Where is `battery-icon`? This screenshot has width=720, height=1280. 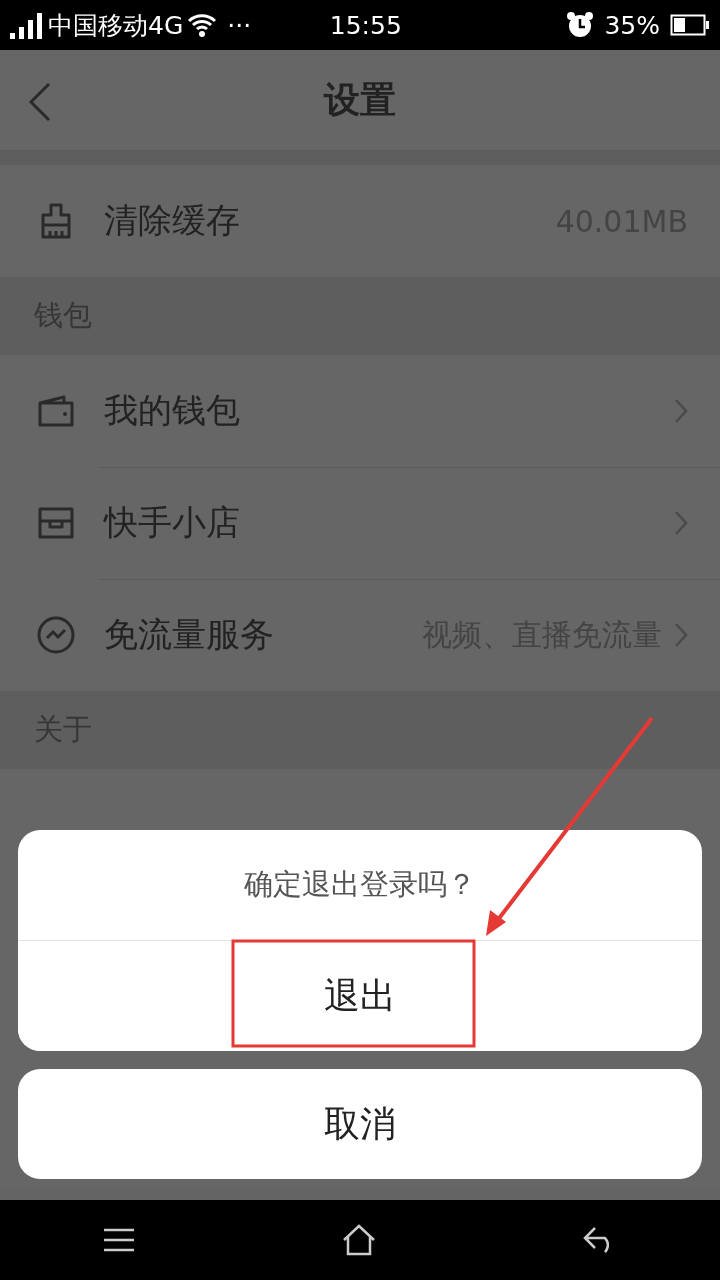 battery-icon is located at coordinates (690, 25).